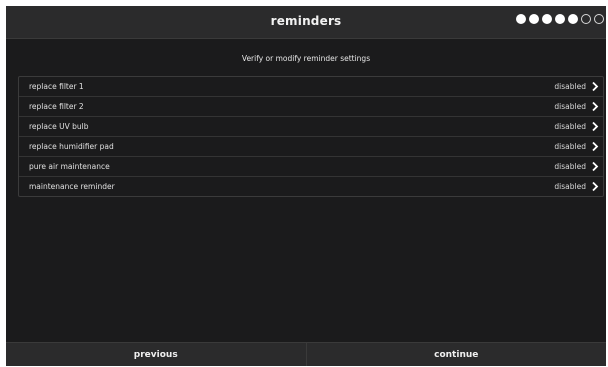 This screenshot has width=608, height=367. What do you see at coordinates (156, 354) in the screenshot?
I see `previous-button: previous` at bounding box center [156, 354].